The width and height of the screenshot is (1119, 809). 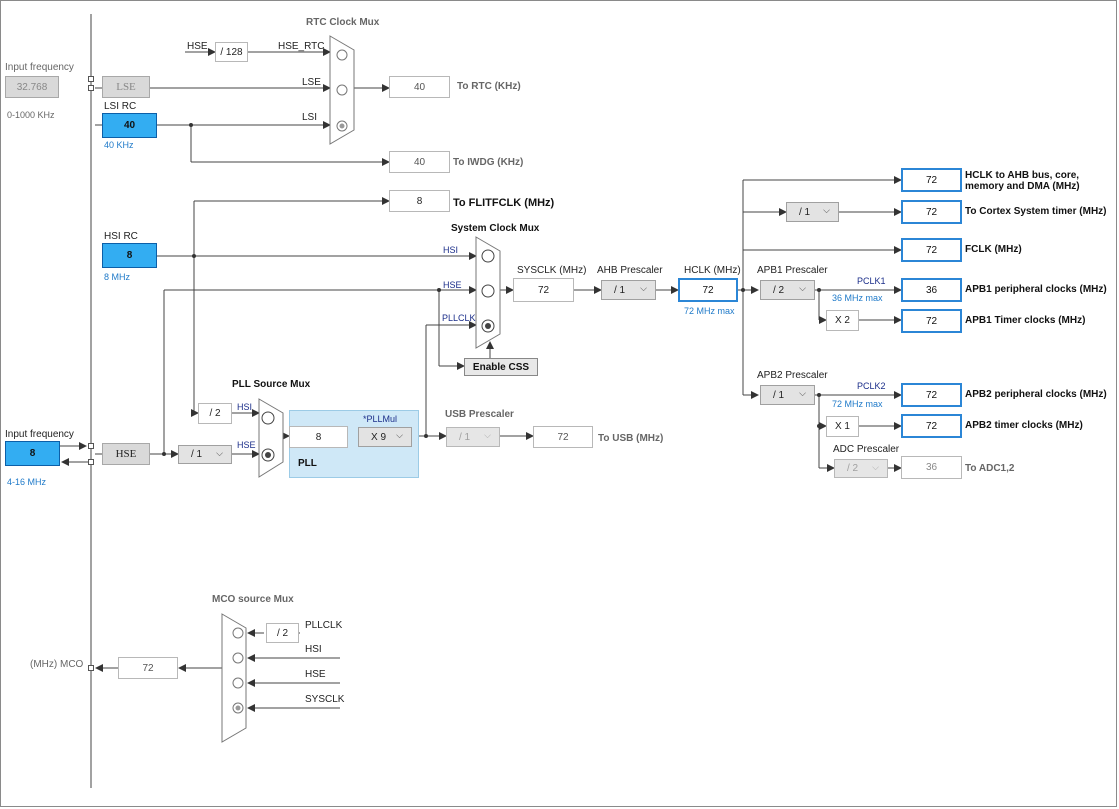 What do you see at coordinates (91, 79) in the screenshot?
I see `bus-port-lse` at bounding box center [91, 79].